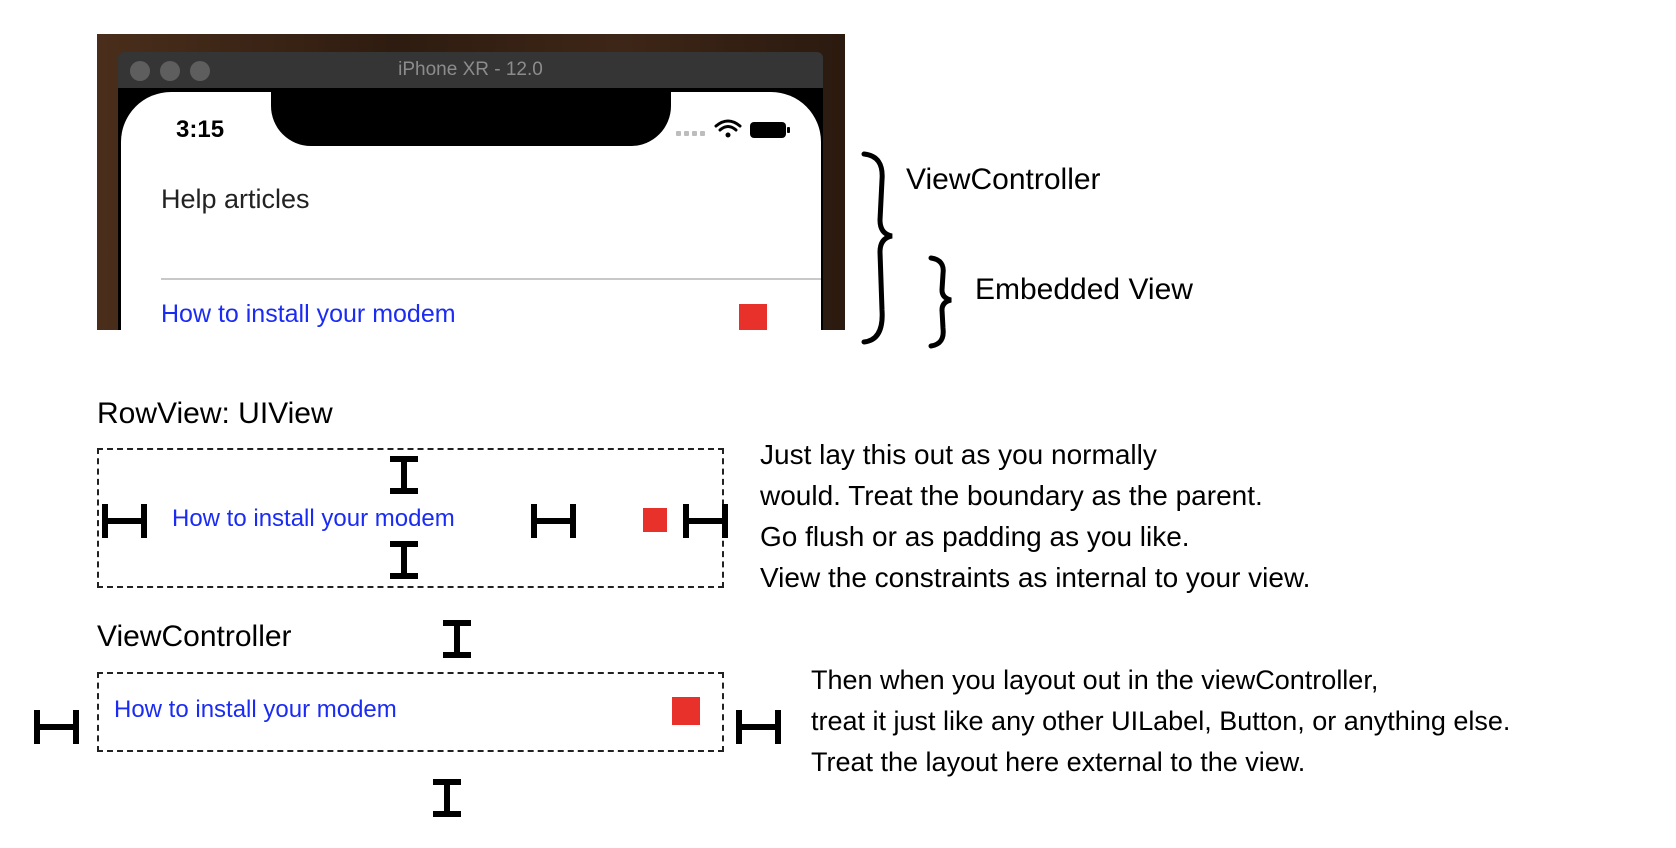  What do you see at coordinates (308, 314) in the screenshot?
I see `row-link: How to install your modem` at bounding box center [308, 314].